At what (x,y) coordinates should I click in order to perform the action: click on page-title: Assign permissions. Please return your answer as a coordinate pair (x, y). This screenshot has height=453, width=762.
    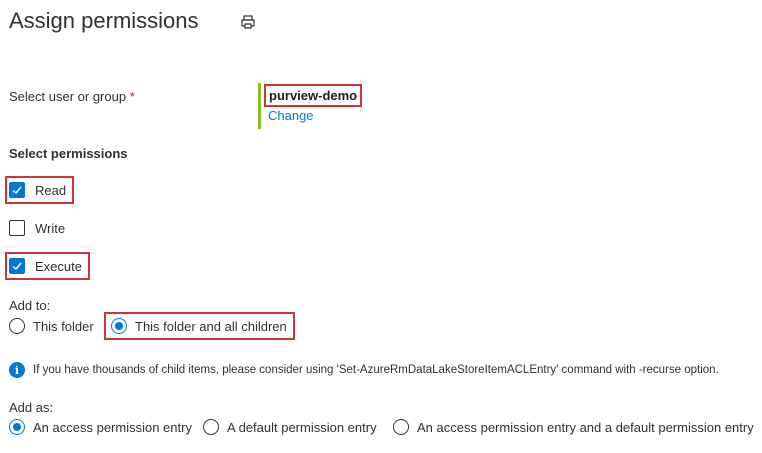
    Looking at the image, I should click on (104, 20).